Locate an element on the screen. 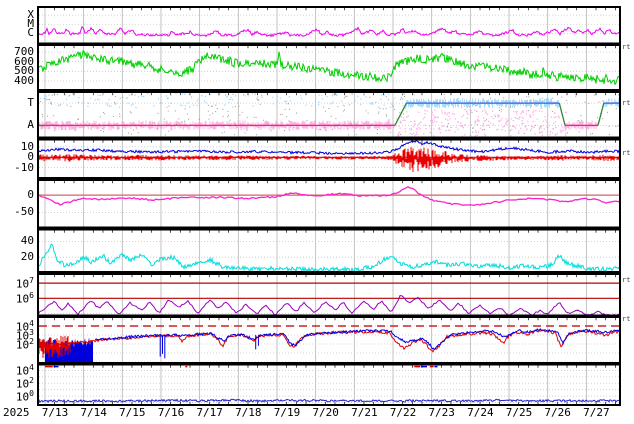 The width and height of the screenshot is (634, 424). y-tick-label: C is located at coordinates (30, 33).